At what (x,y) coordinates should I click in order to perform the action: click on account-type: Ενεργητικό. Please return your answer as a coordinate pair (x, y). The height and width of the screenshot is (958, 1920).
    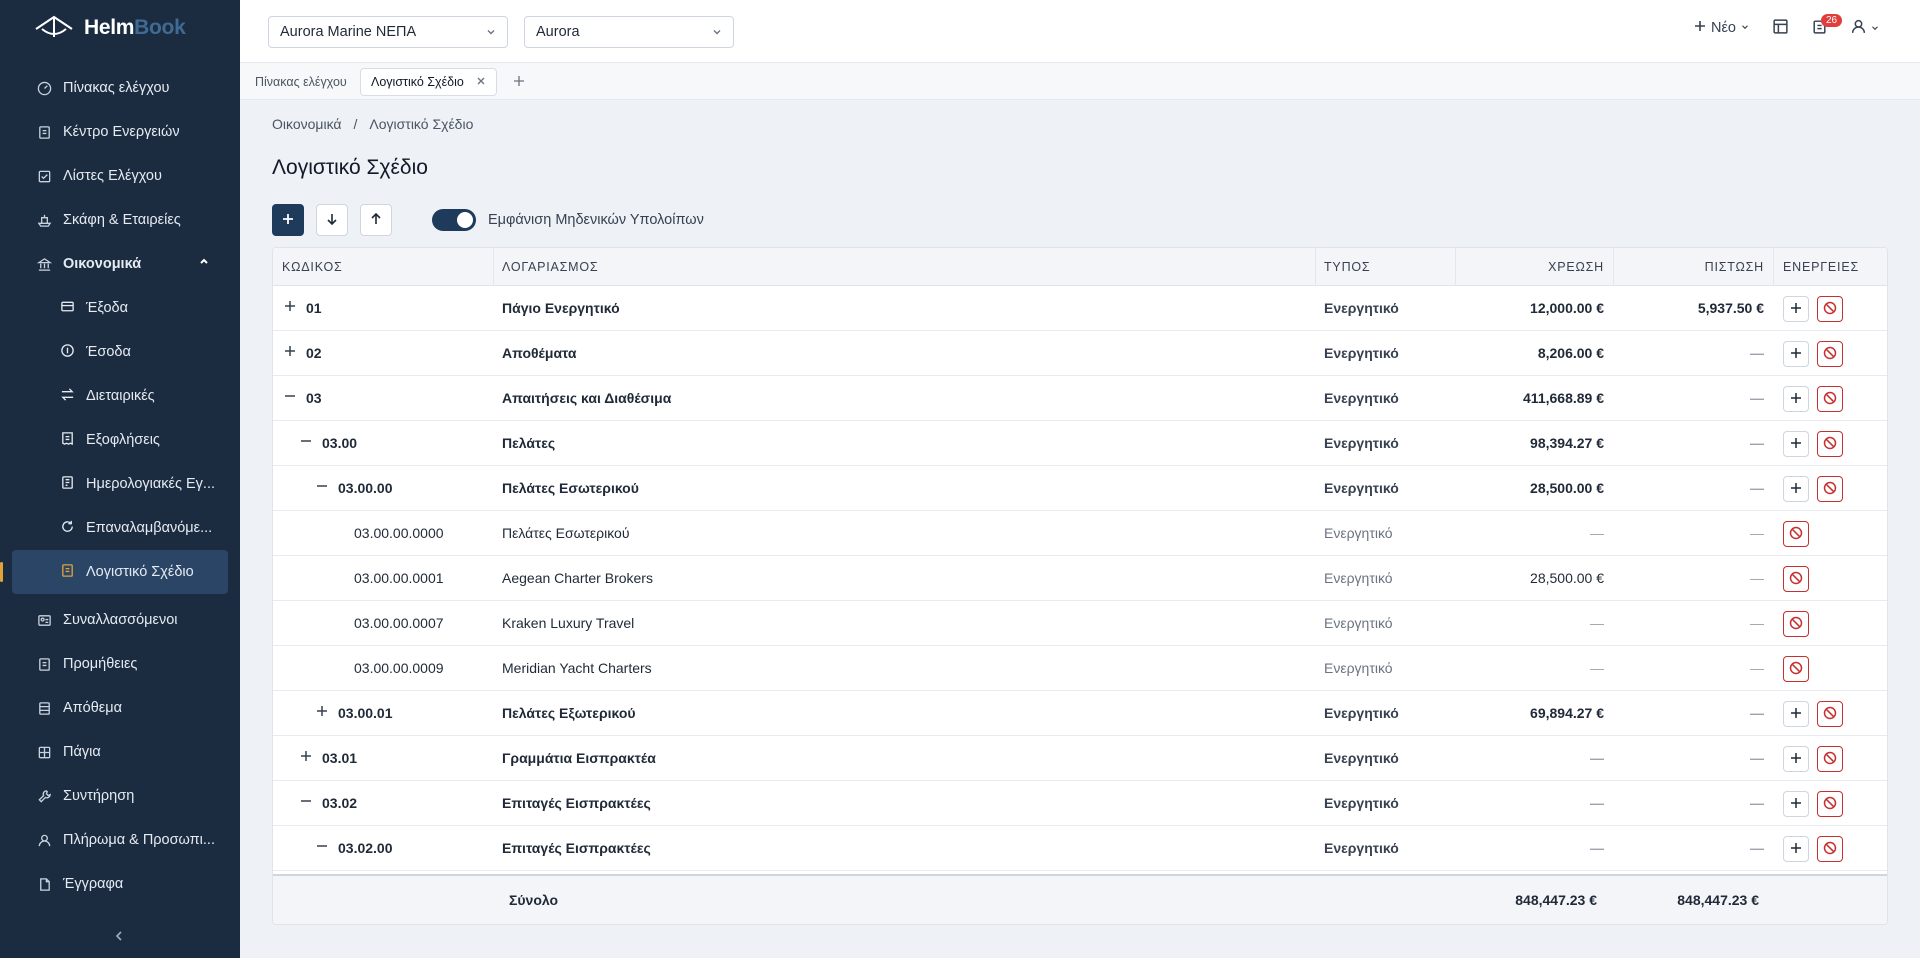
    Looking at the image, I should click on (1361, 803).